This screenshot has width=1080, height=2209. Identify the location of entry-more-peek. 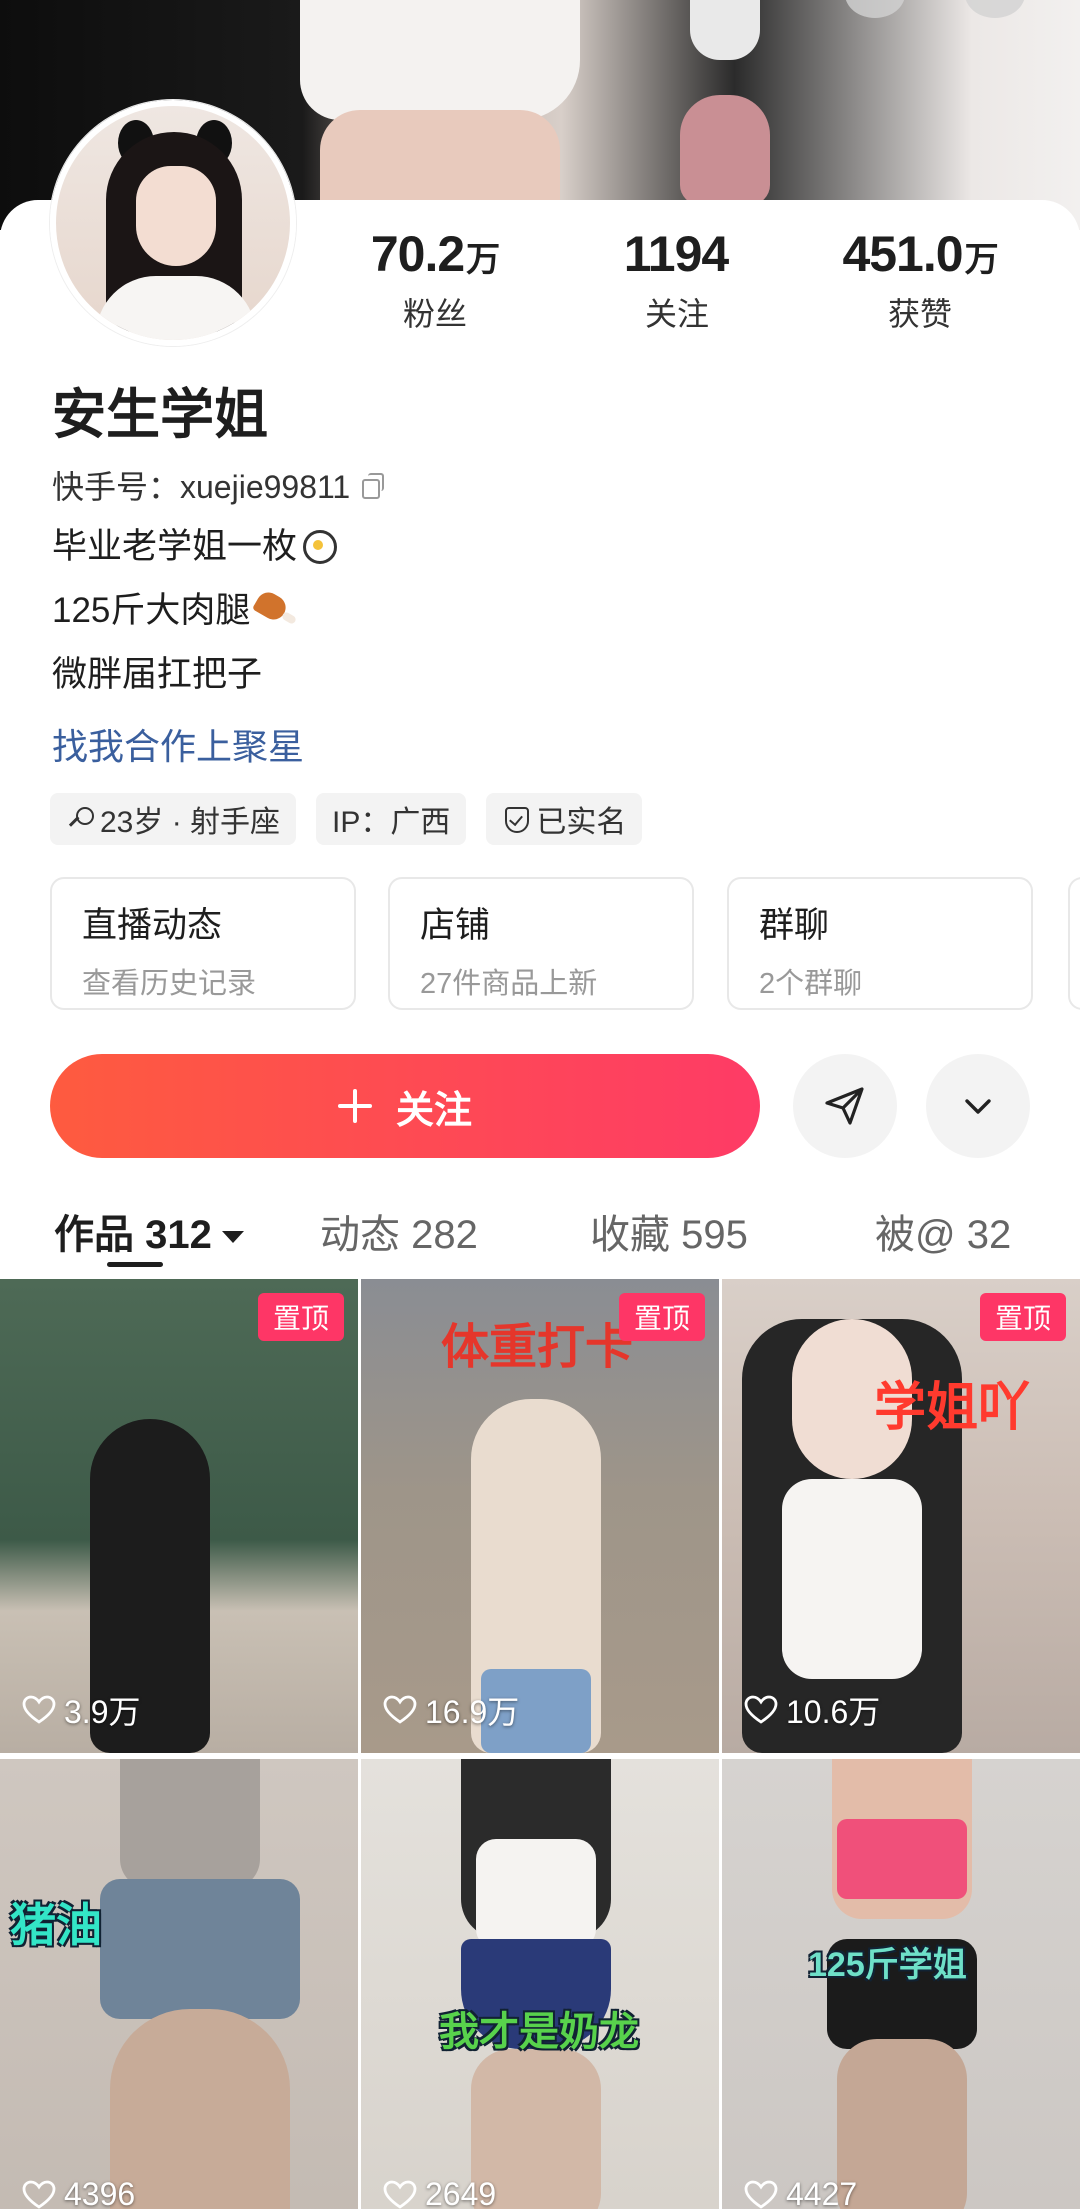
(1074, 943).